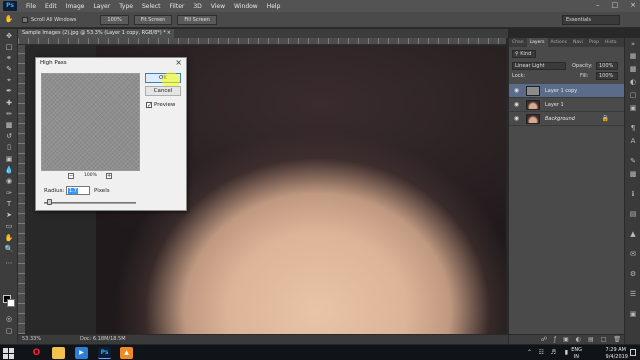 Image resolution: width=640 pixels, height=360 pixels. I want to click on marquee-tool-icon: □, so click(9, 47).